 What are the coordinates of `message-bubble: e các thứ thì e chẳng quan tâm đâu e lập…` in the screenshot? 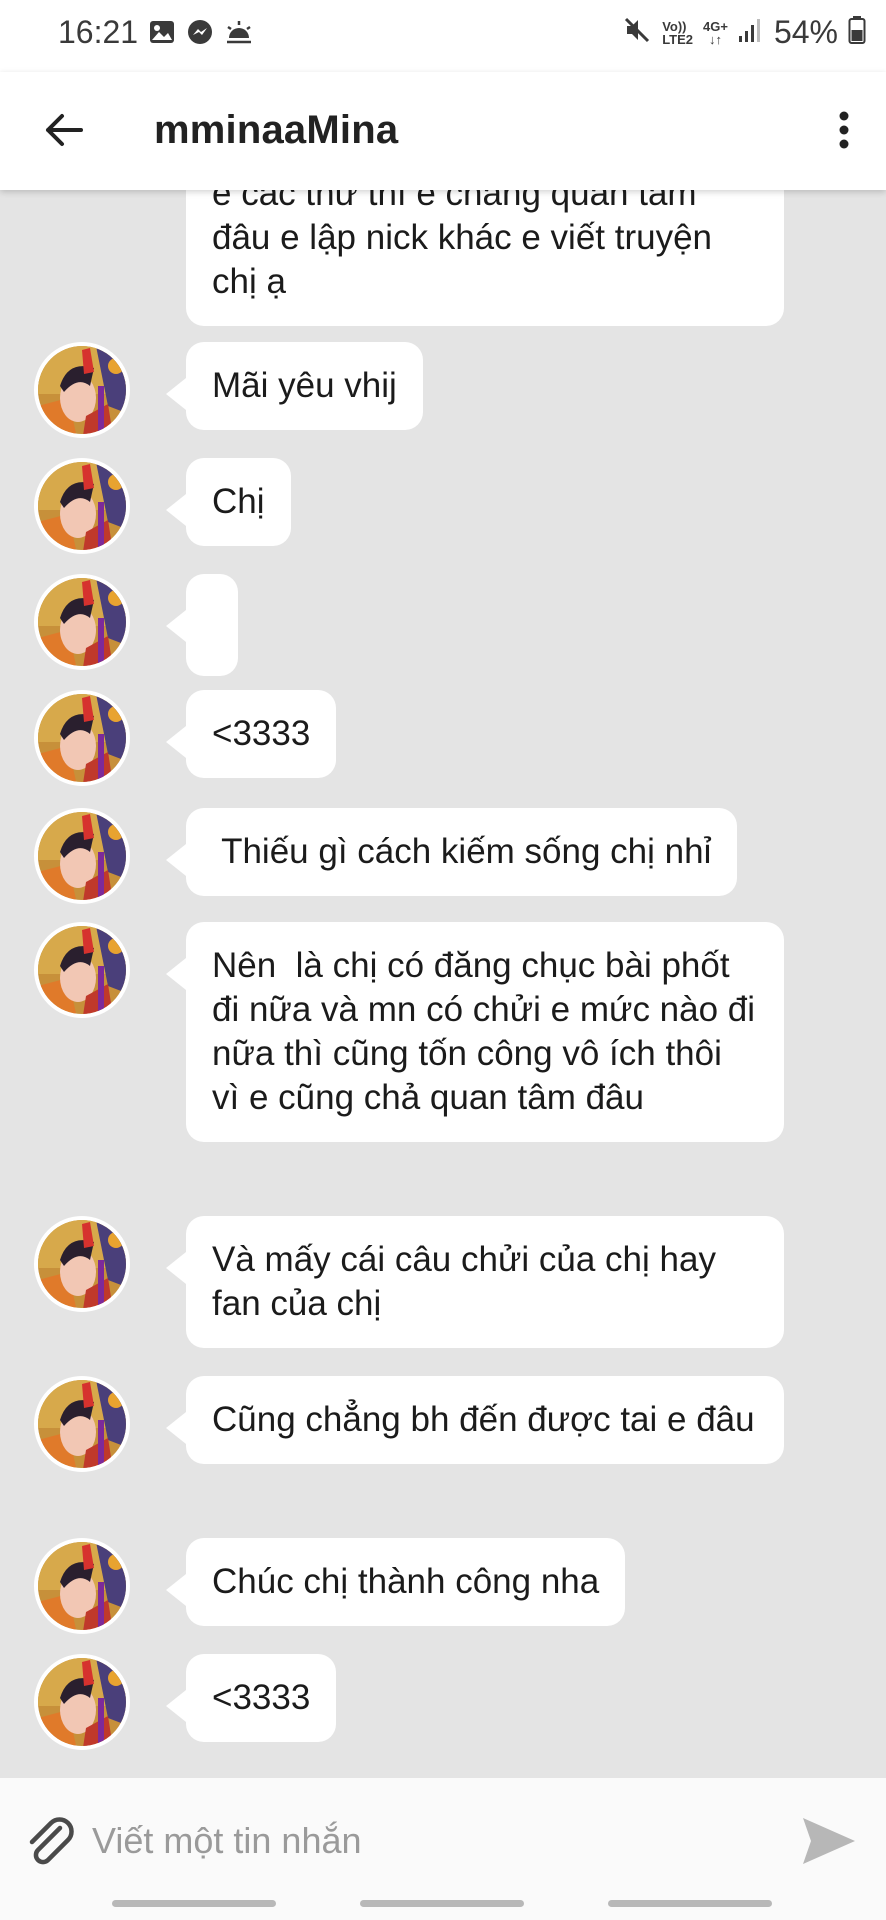 It's located at (485, 258).